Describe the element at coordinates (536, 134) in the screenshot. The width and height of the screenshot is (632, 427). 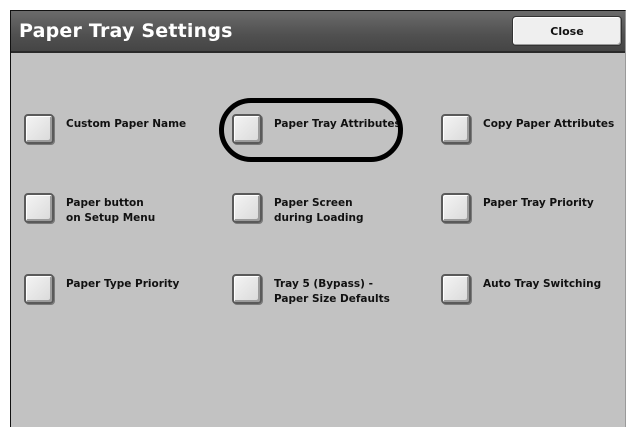
I see `option-copy-paper-attributes: Copy Paper Attributes` at that location.